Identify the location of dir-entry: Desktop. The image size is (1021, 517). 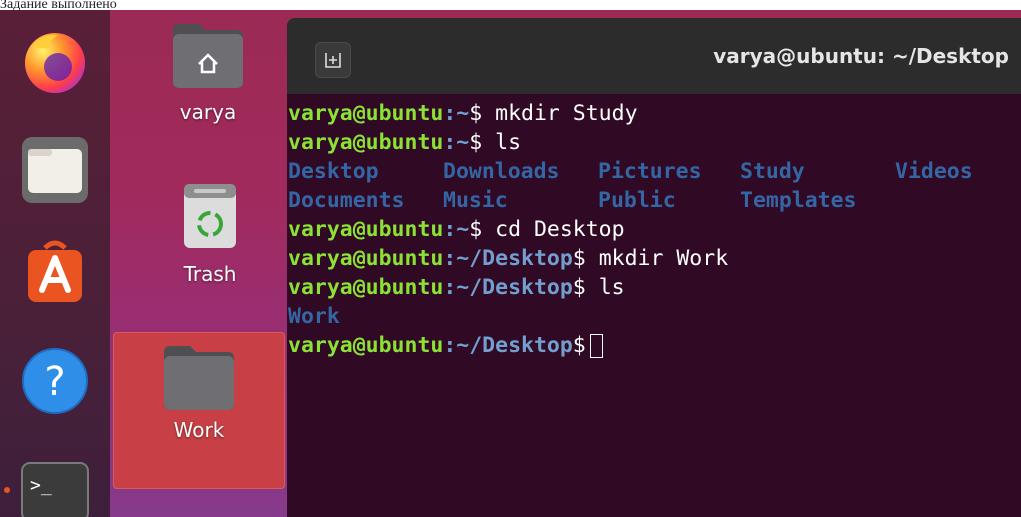
(333, 171).